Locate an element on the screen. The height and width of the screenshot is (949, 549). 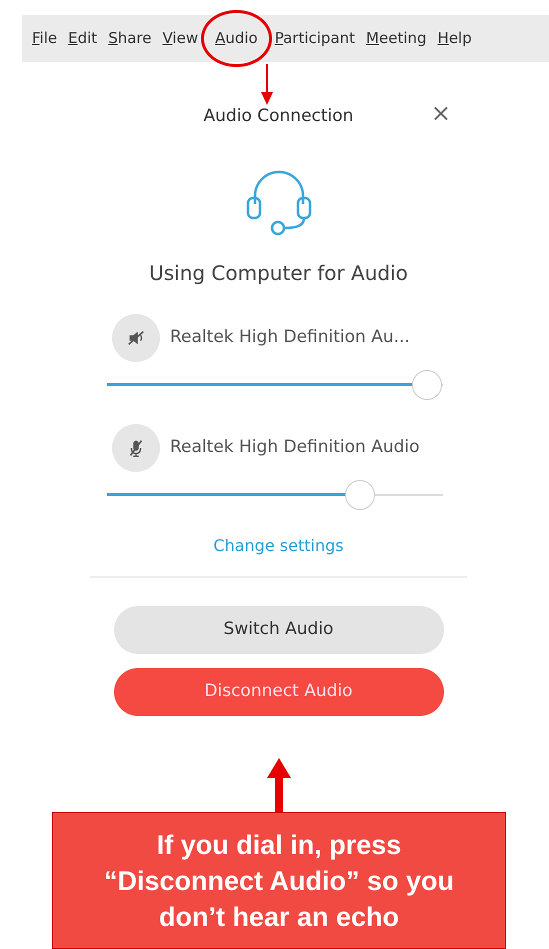
close-button: × is located at coordinates (440, 113).